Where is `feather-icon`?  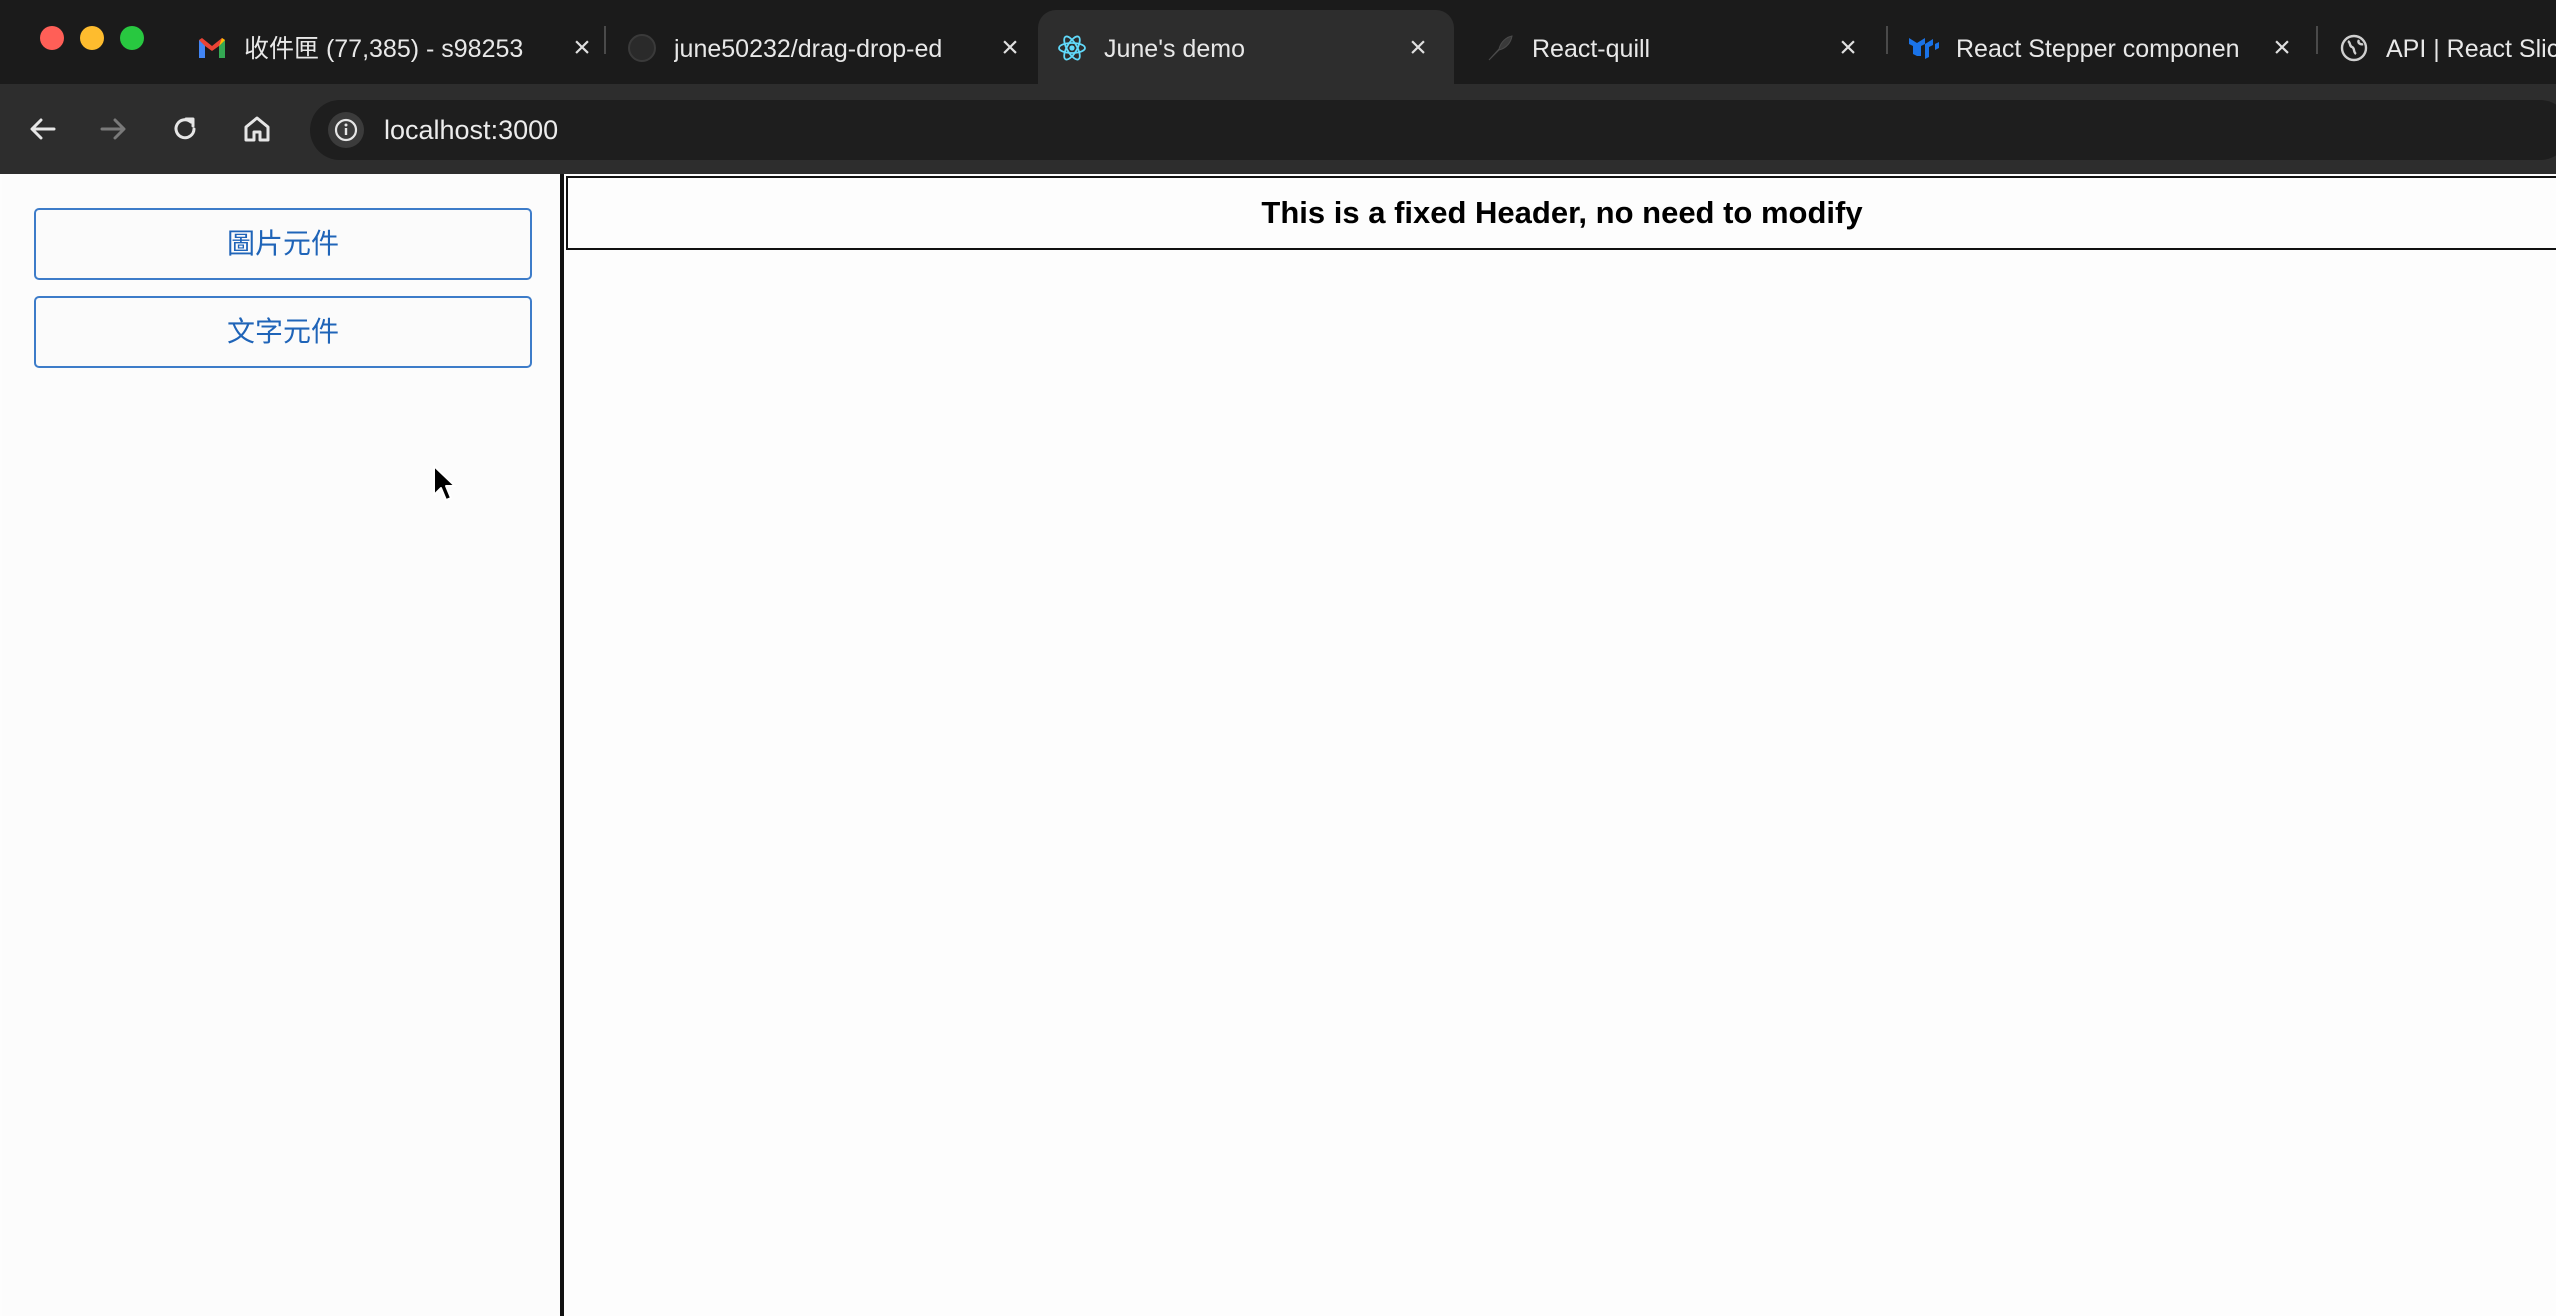
feather-icon is located at coordinates (1500, 48).